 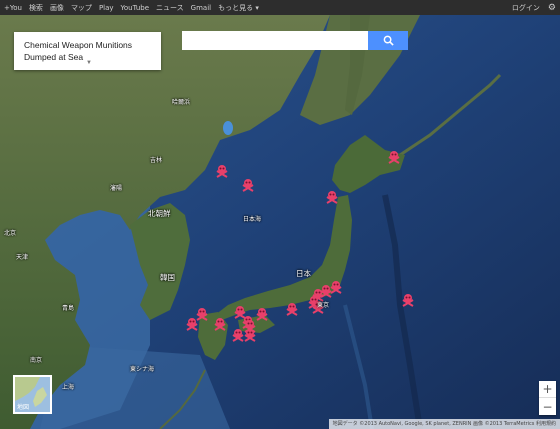 What do you see at coordinates (89, 63) in the screenshot?
I see `chevron-down-icon: ▼` at bounding box center [89, 63].